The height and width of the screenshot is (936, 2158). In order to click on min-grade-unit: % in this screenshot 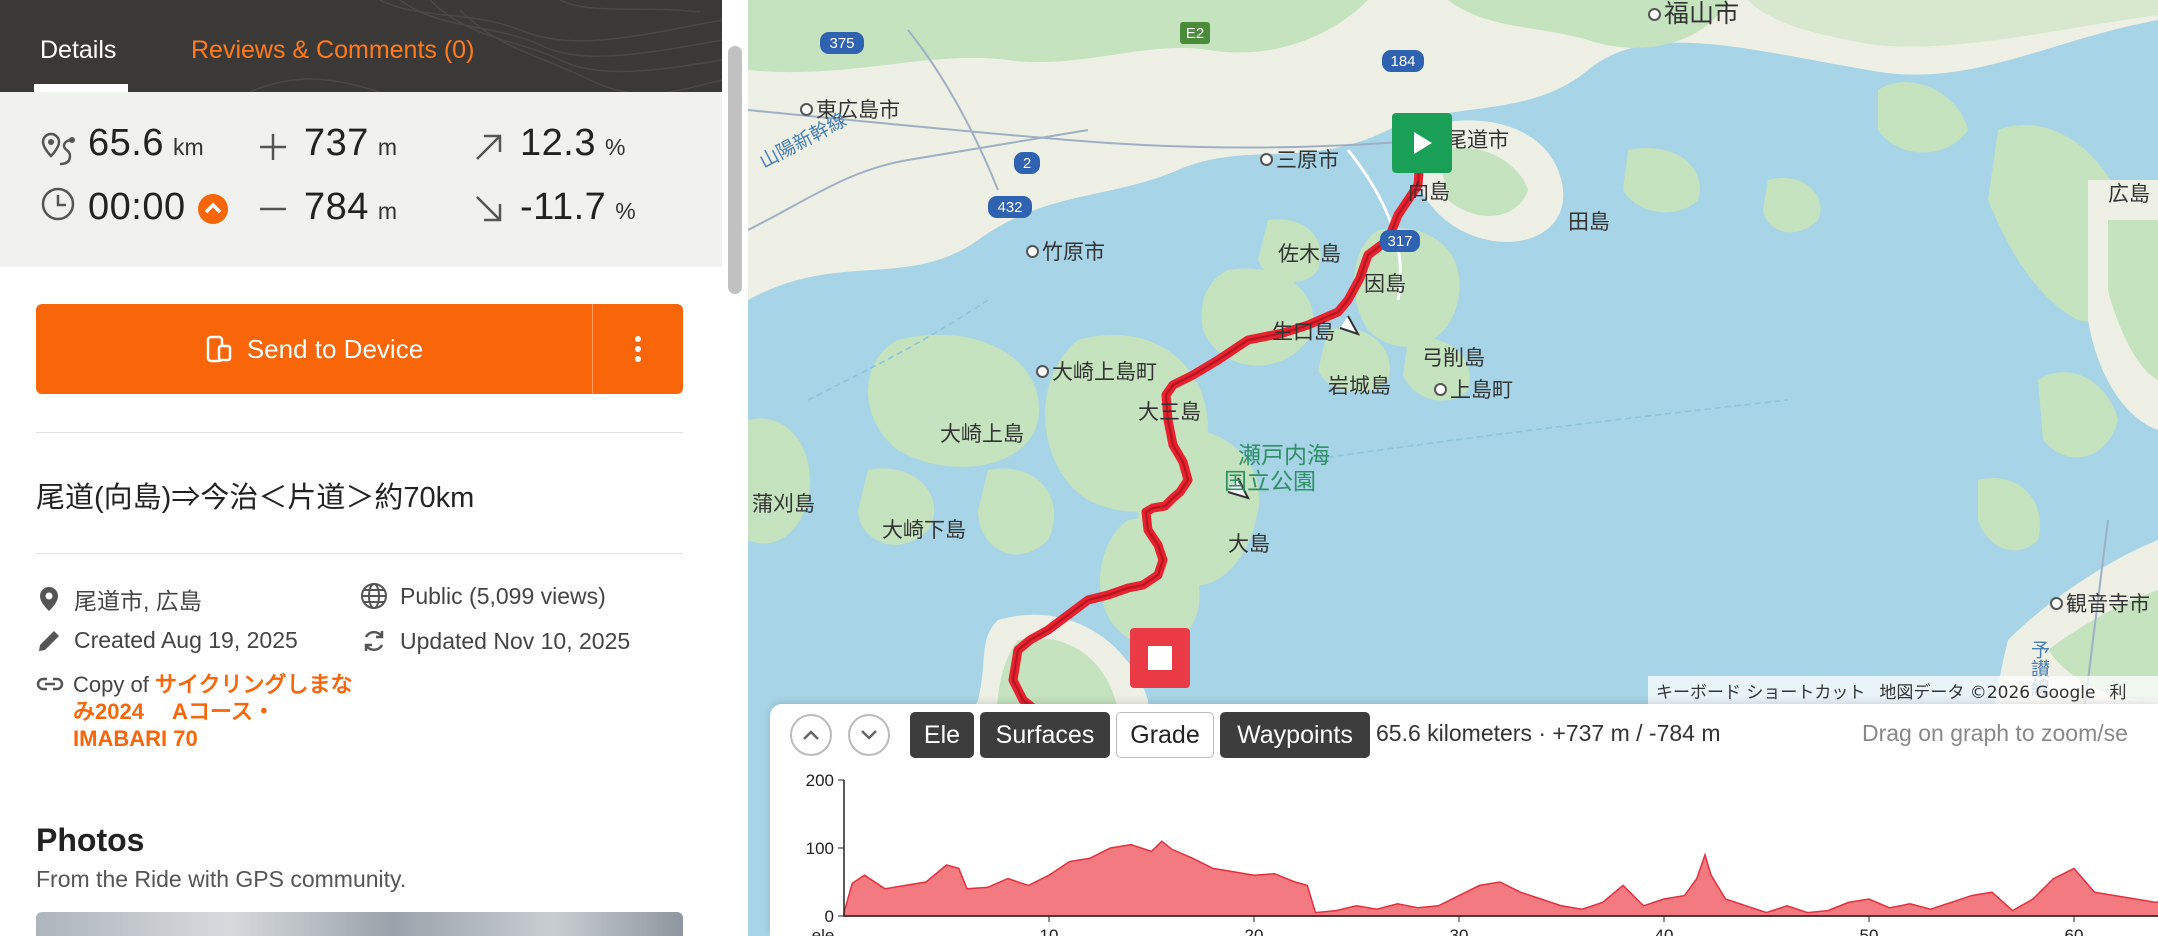, I will do `click(625, 211)`.